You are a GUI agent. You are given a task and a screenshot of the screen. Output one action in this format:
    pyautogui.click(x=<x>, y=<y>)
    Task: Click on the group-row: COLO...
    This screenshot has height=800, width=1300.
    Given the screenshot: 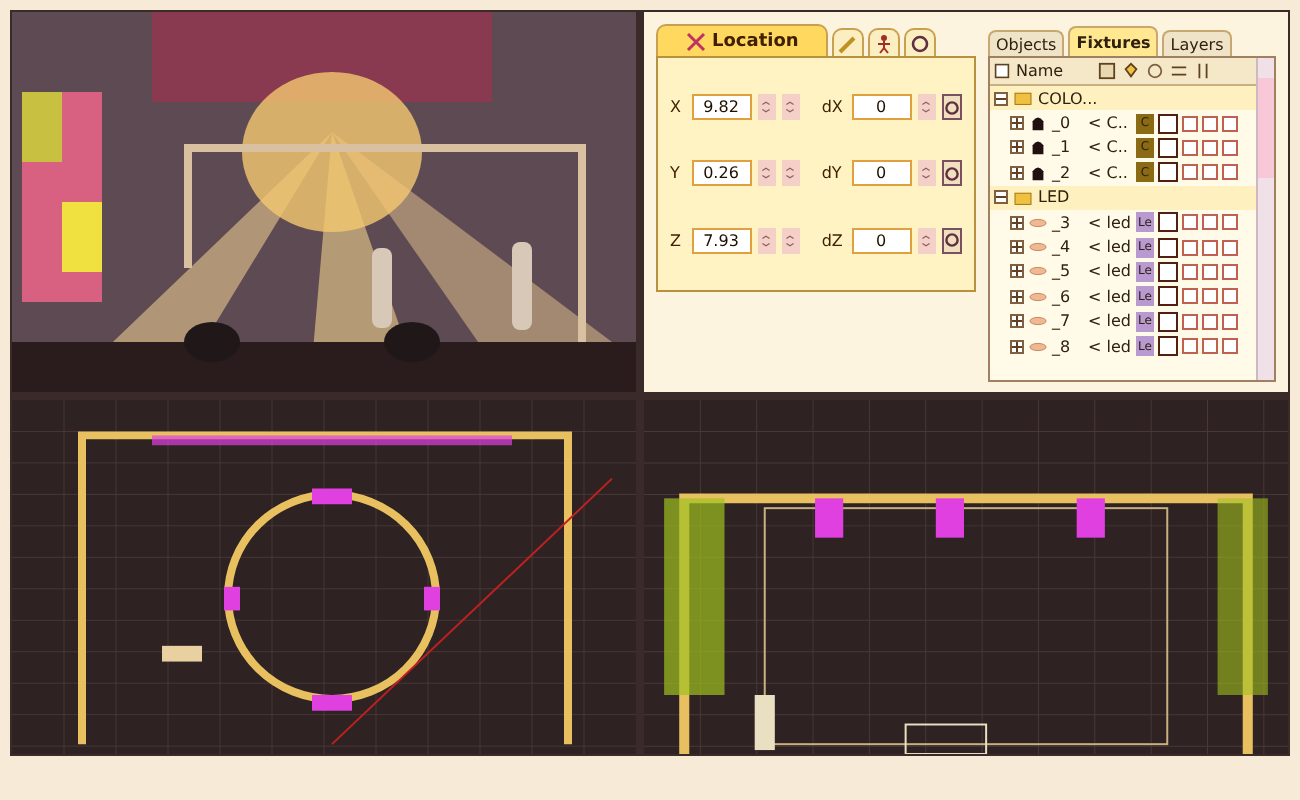 What is the action you would take?
    pyautogui.click(x=1123, y=98)
    